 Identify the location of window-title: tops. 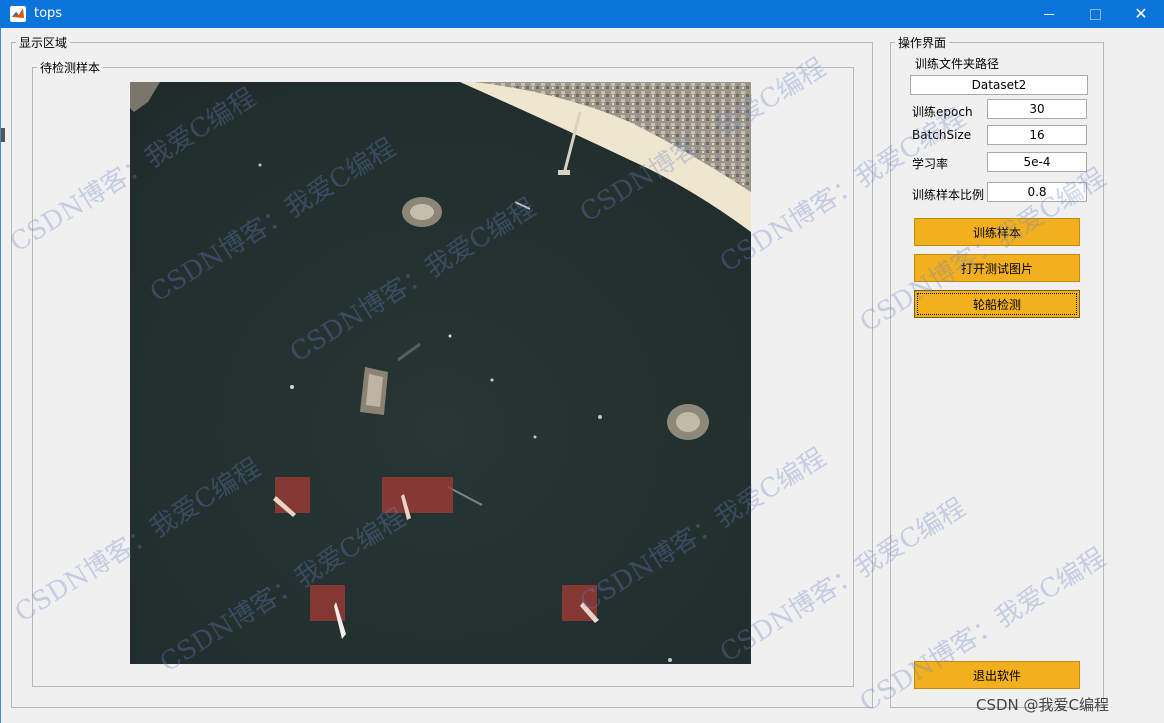
(48, 13).